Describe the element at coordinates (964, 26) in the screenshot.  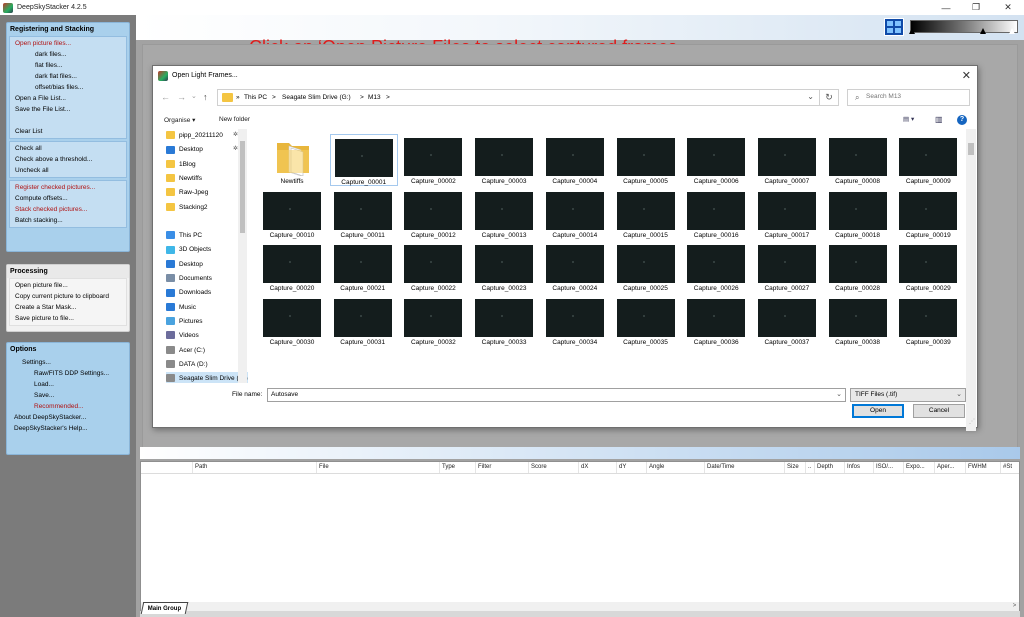
I see `levels-gradient` at that location.